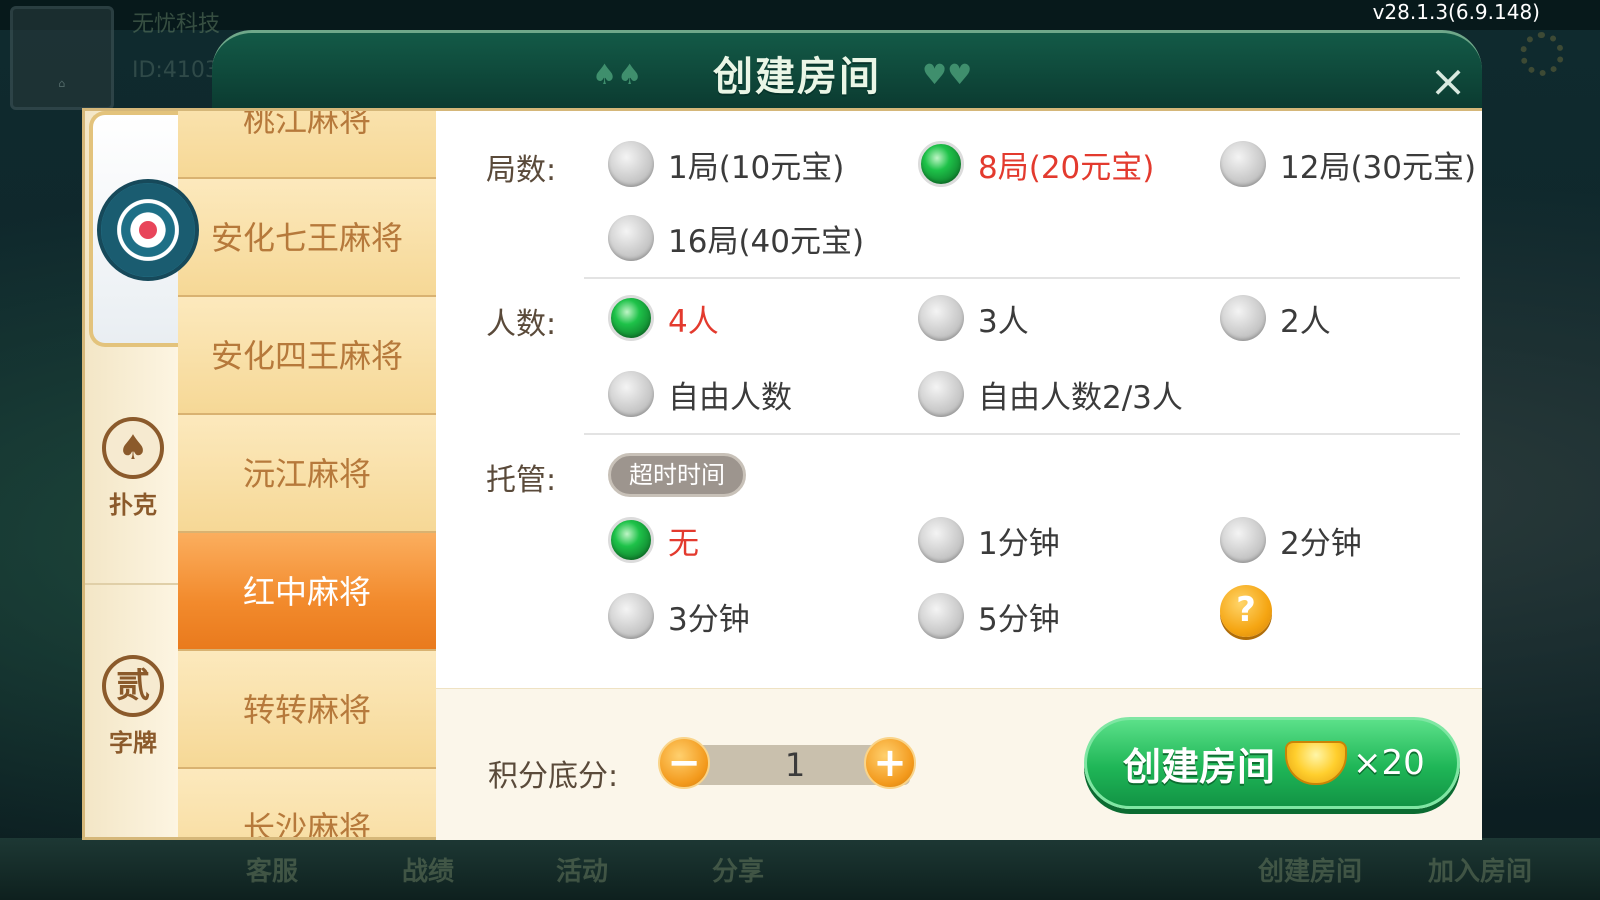  I want to click on rounds-option-8: 8局(20元宝), so click(1036, 164).